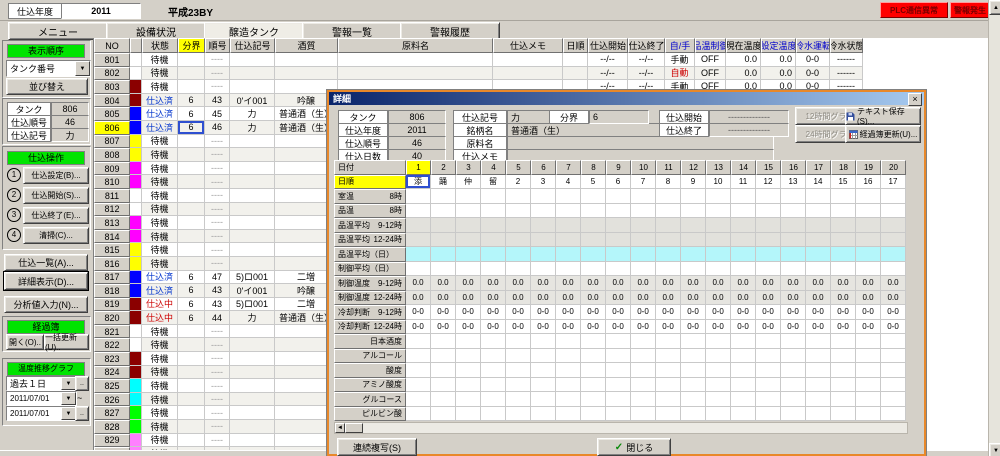 Image resolution: width=1000 pixels, height=456 pixels. I want to click on grid-cell: 仲, so click(468, 181).